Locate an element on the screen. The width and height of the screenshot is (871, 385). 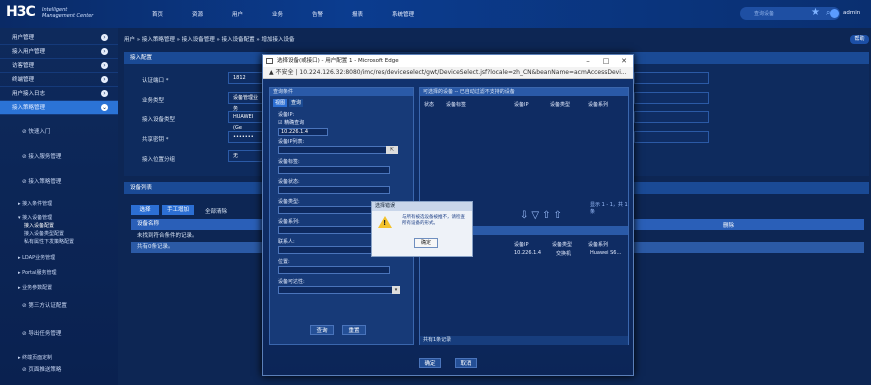
tree-private-attr: 私有属性下发策略配置 is located at coordinates (59, 241).